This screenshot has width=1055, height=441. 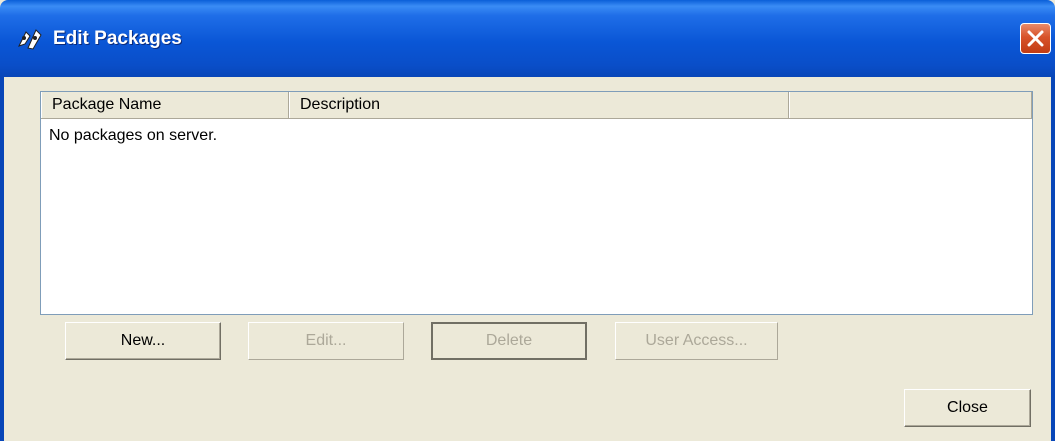 I want to click on window-frame-right, so click(x=1053, y=259).